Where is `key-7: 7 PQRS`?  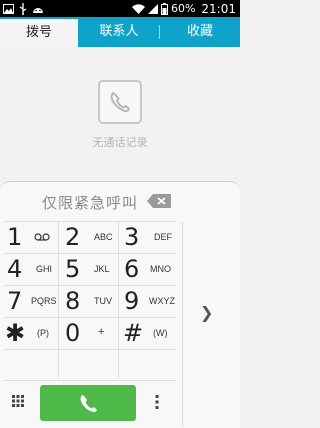
key-7: 7 PQRS is located at coordinates (29, 301).